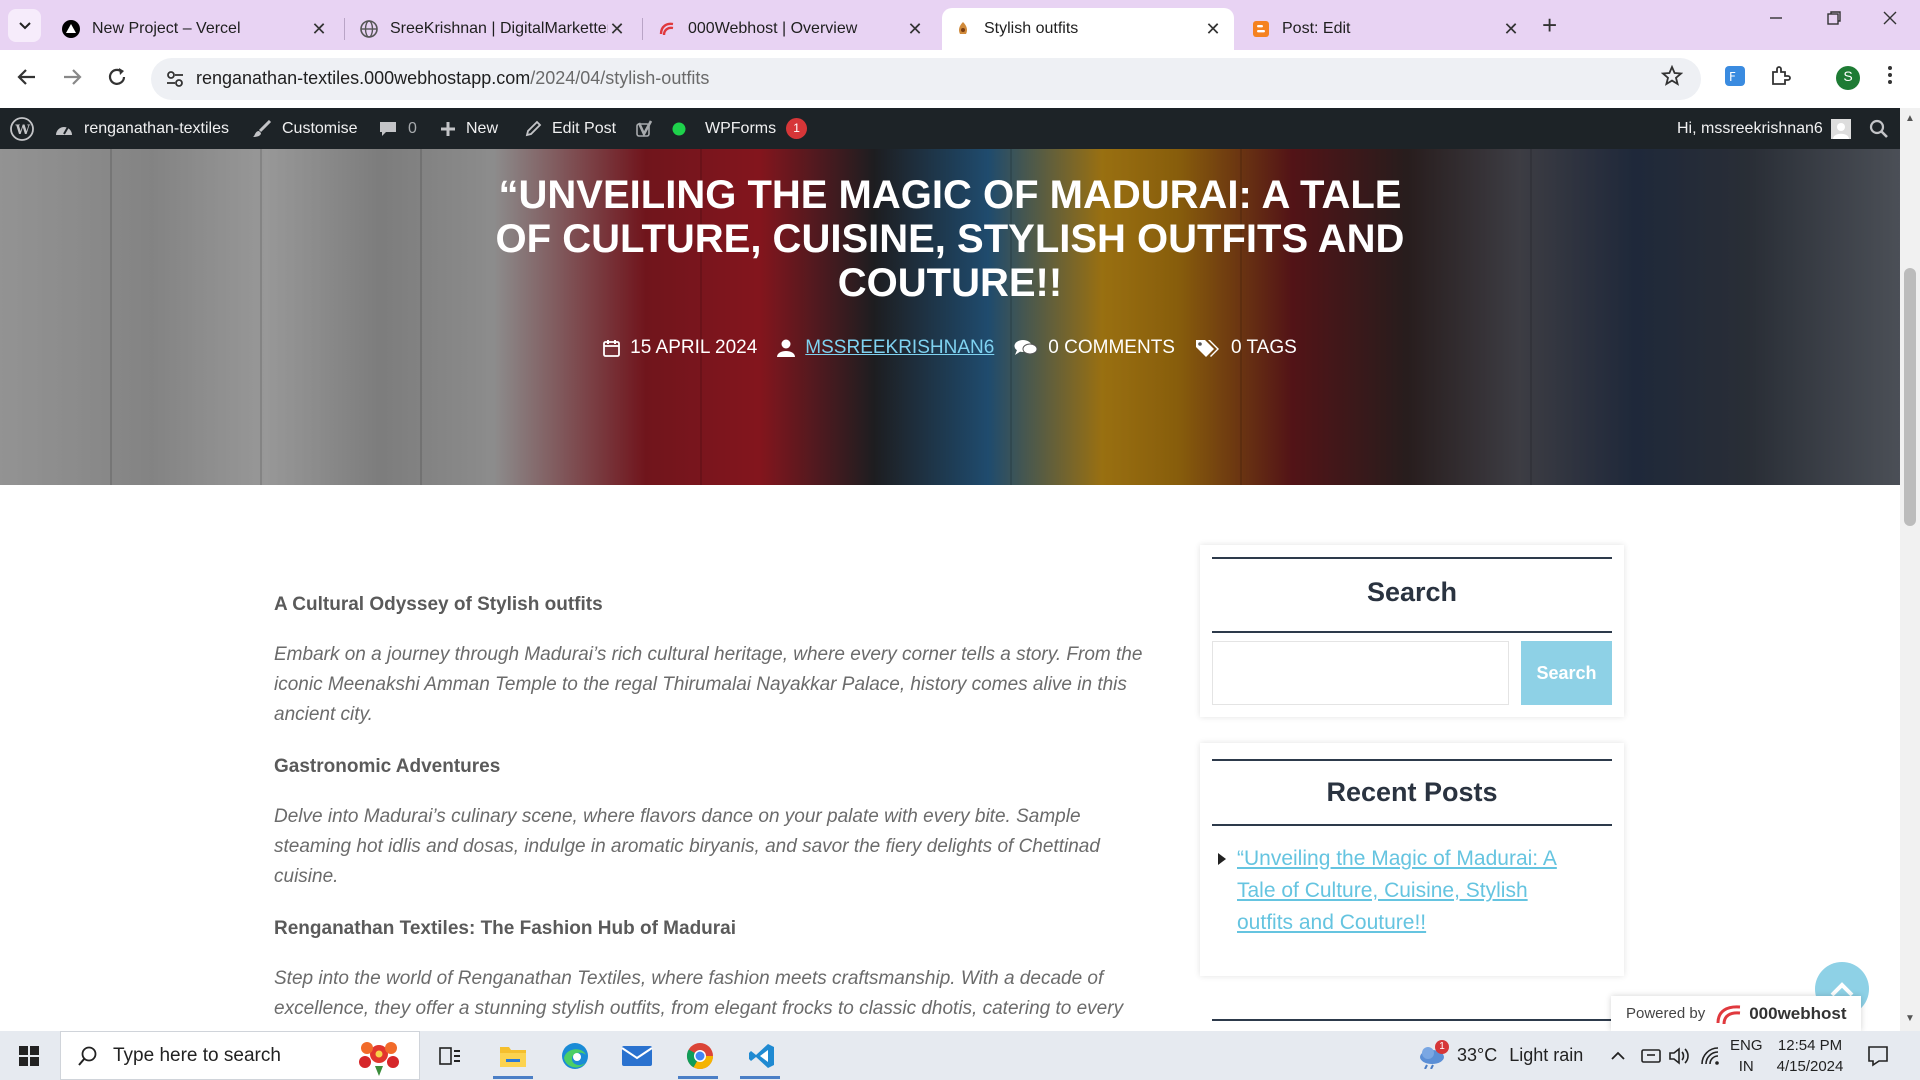  What do you see at coordinates (1910, 397) in the screenshot?
I see `scrollbar-thumb` at bounding box center [1910, 397].